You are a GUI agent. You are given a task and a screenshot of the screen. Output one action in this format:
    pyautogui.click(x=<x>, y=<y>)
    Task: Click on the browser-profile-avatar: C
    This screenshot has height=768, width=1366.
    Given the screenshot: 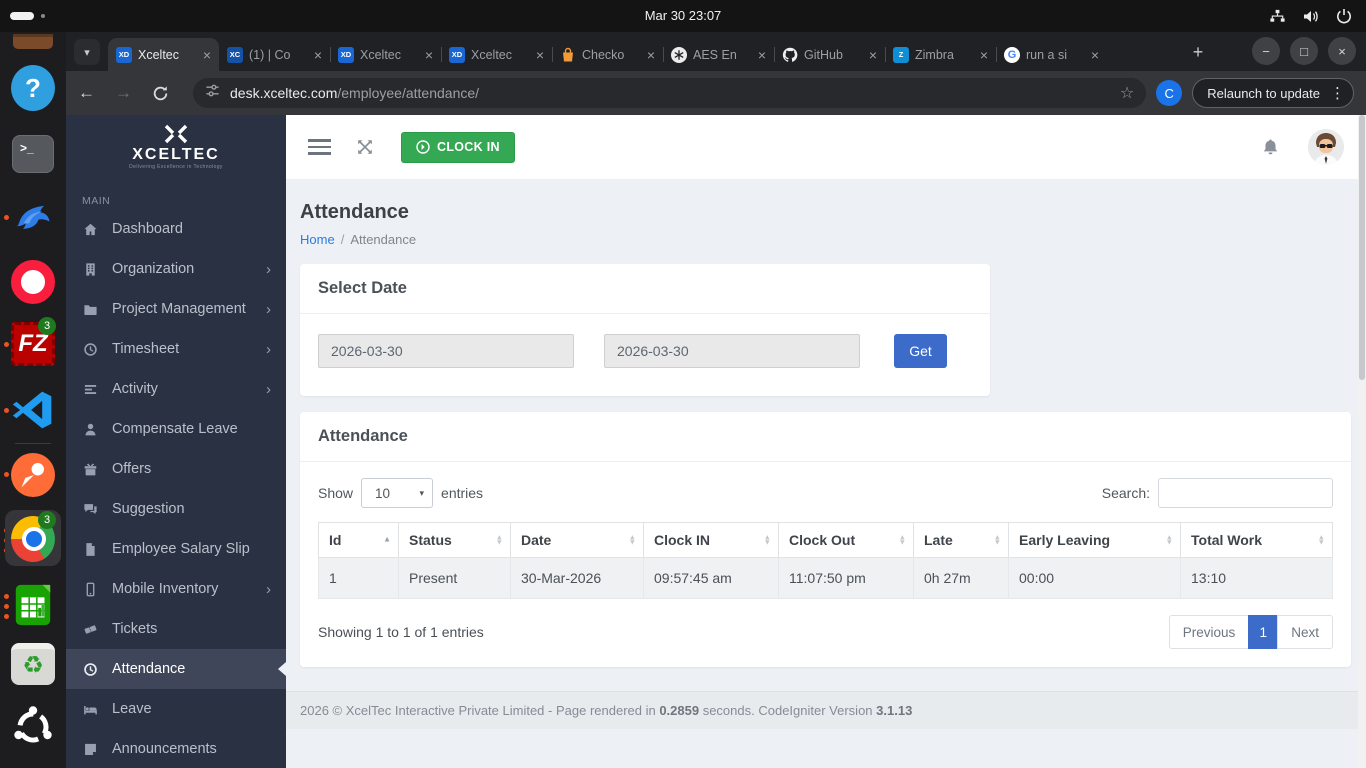 What is the action you would take?
    pyautogui.click(x=1169, y=93)
    